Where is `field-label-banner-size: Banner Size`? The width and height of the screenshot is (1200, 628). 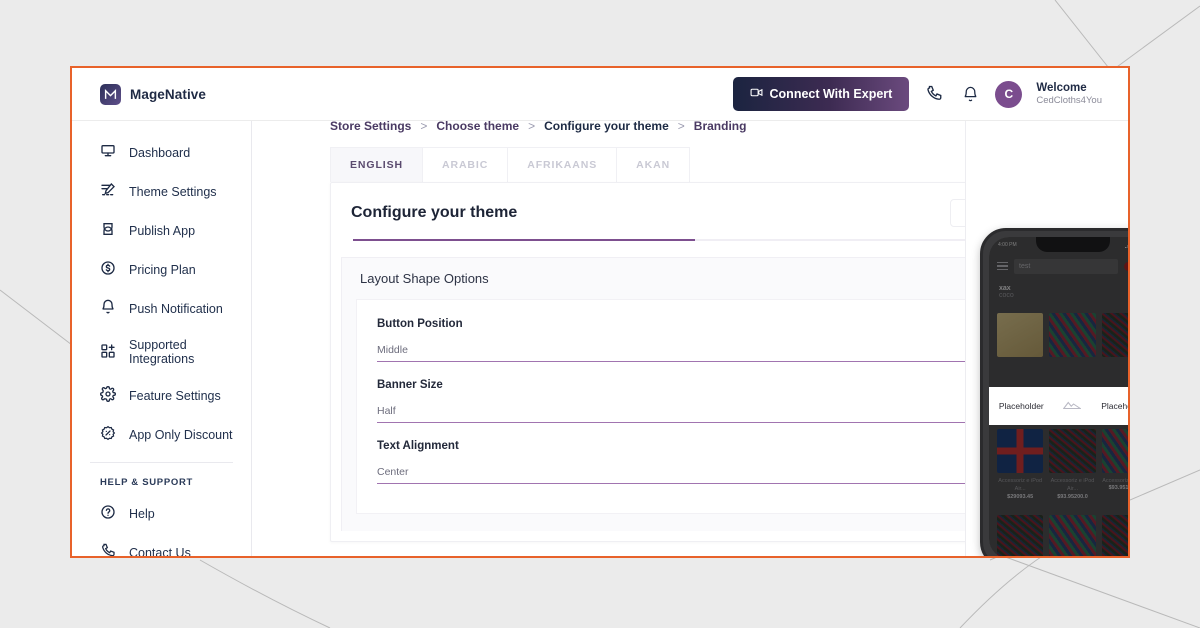 field-label-banner-size: Banner Size is located at coordinates (410, 385).